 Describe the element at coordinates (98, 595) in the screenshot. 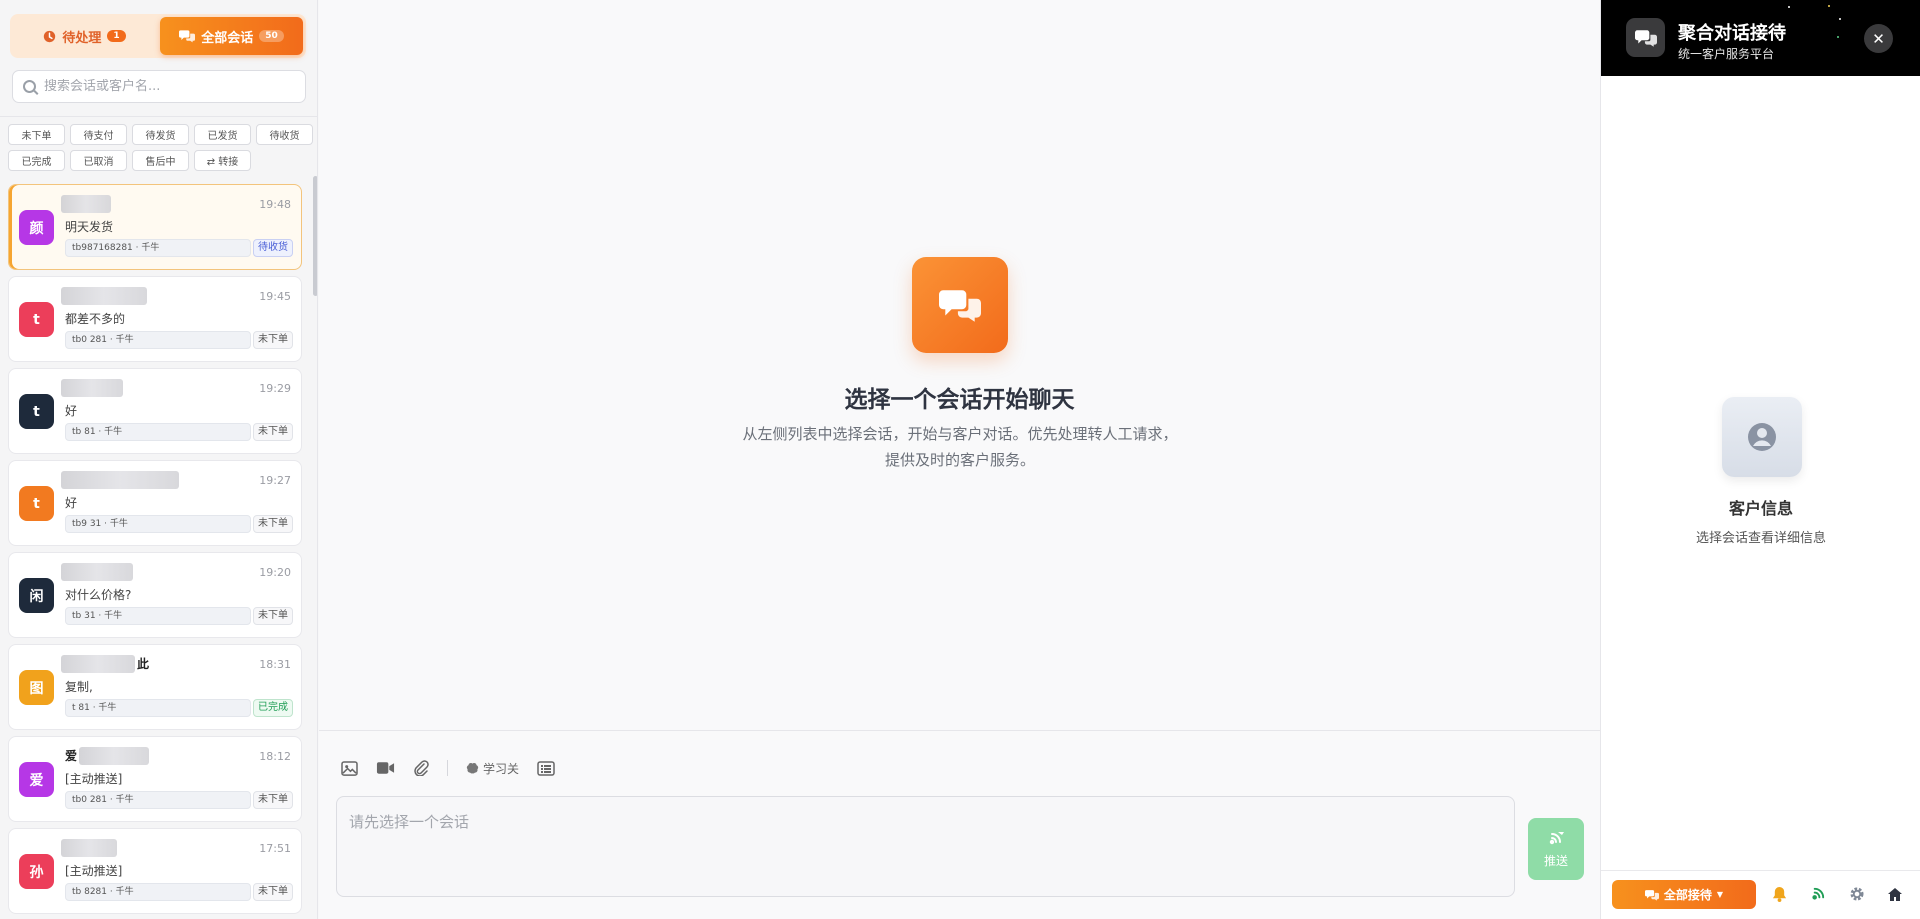

I see `last-message: 对什么价格?` at that location.